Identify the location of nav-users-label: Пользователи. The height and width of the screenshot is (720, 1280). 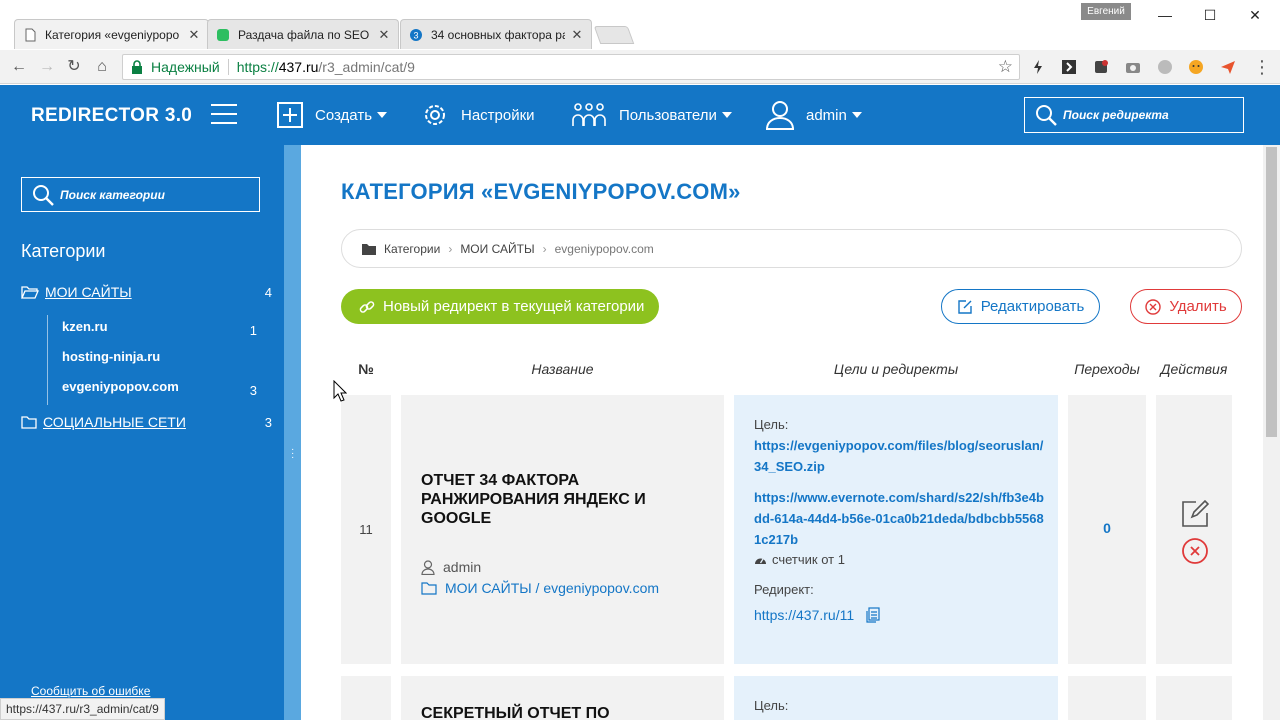
(668, 115).